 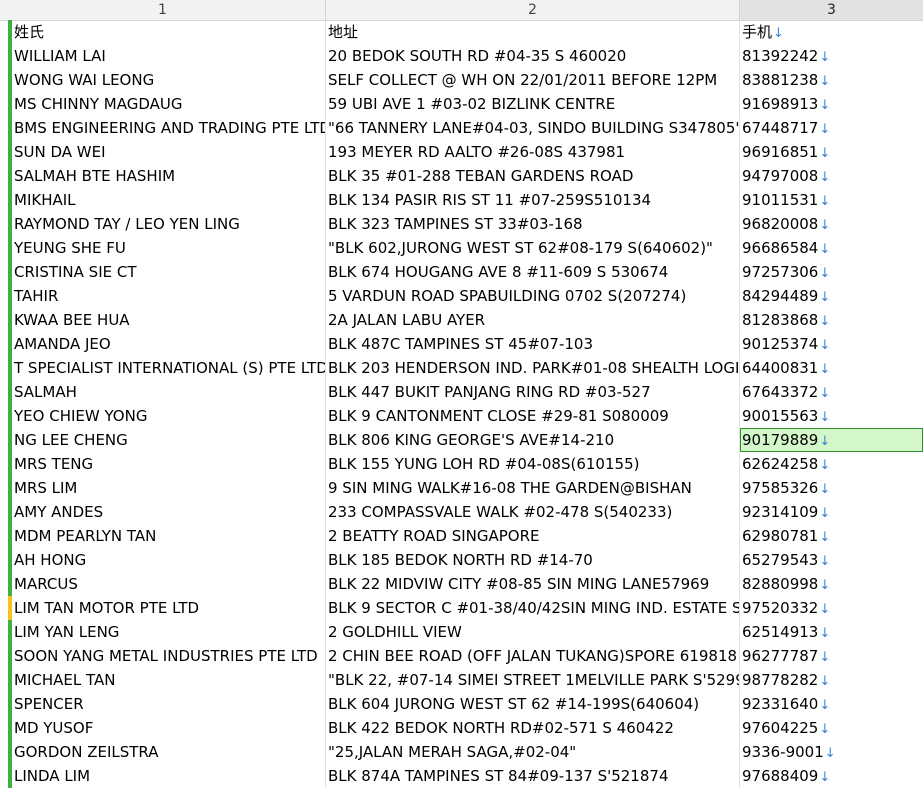 What do you see at coordinates (533, 536) in the screenshot?
I see `cell-address: 2 BEATTY ROAD SINGAPORE` at bounding box center [533, 536].